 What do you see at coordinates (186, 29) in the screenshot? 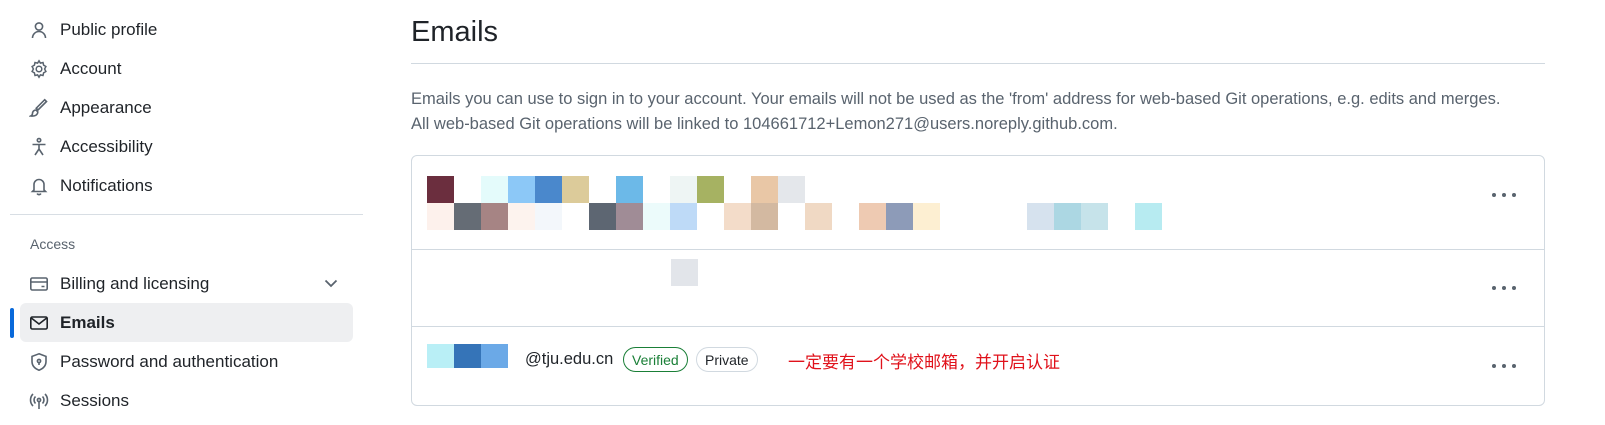
I see `sidebar-item-public-profile: Public profile` at bounding box center [186, 29].